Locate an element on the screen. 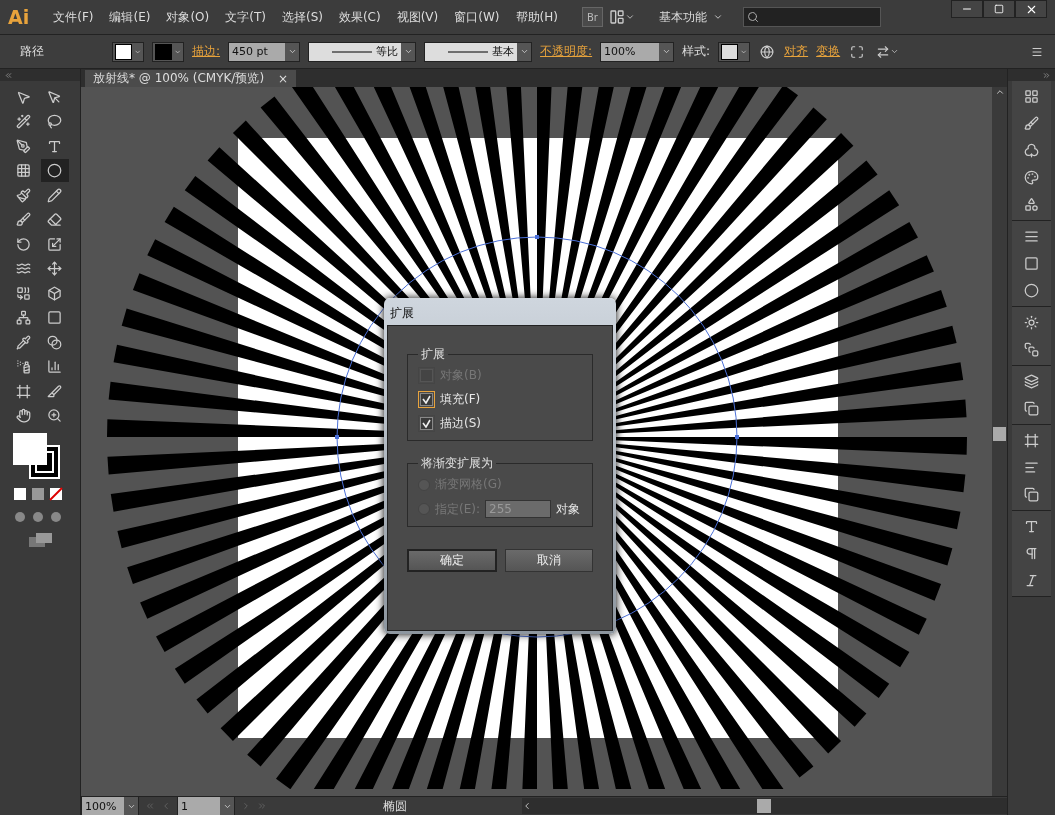 The height and width of the screenshot is (815, 1055). stroke-weight-field: 450 pt is located at coordinates (264, 51).